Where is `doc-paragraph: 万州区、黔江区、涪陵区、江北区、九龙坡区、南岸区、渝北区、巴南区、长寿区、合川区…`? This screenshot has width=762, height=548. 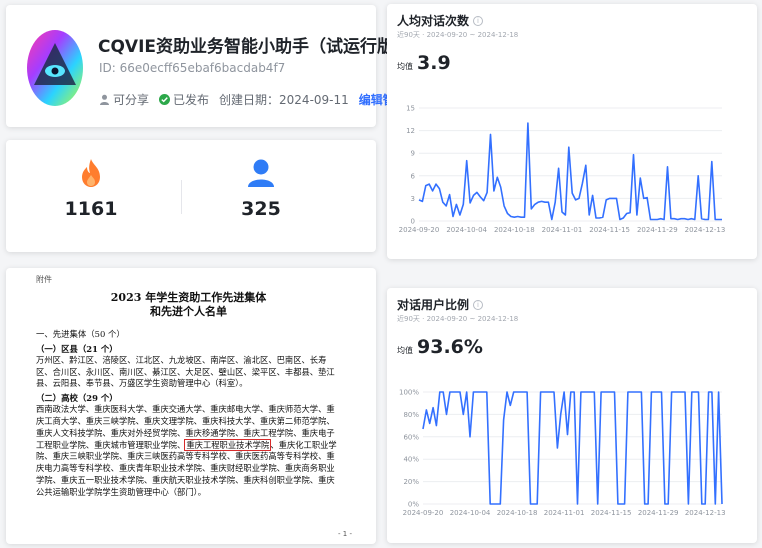
doc-paragraph: 万州区、黔江区、涪陵区、江北区、九龙坡区、南岸区、渝北区、巴南区、长寿区、合川区… is located at coordinates (185, 371).